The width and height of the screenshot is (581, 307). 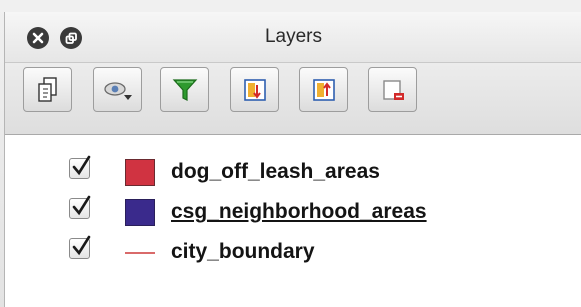 I want to click on layer-name: dog_off_leash_areas, so click(x=275, y=171).